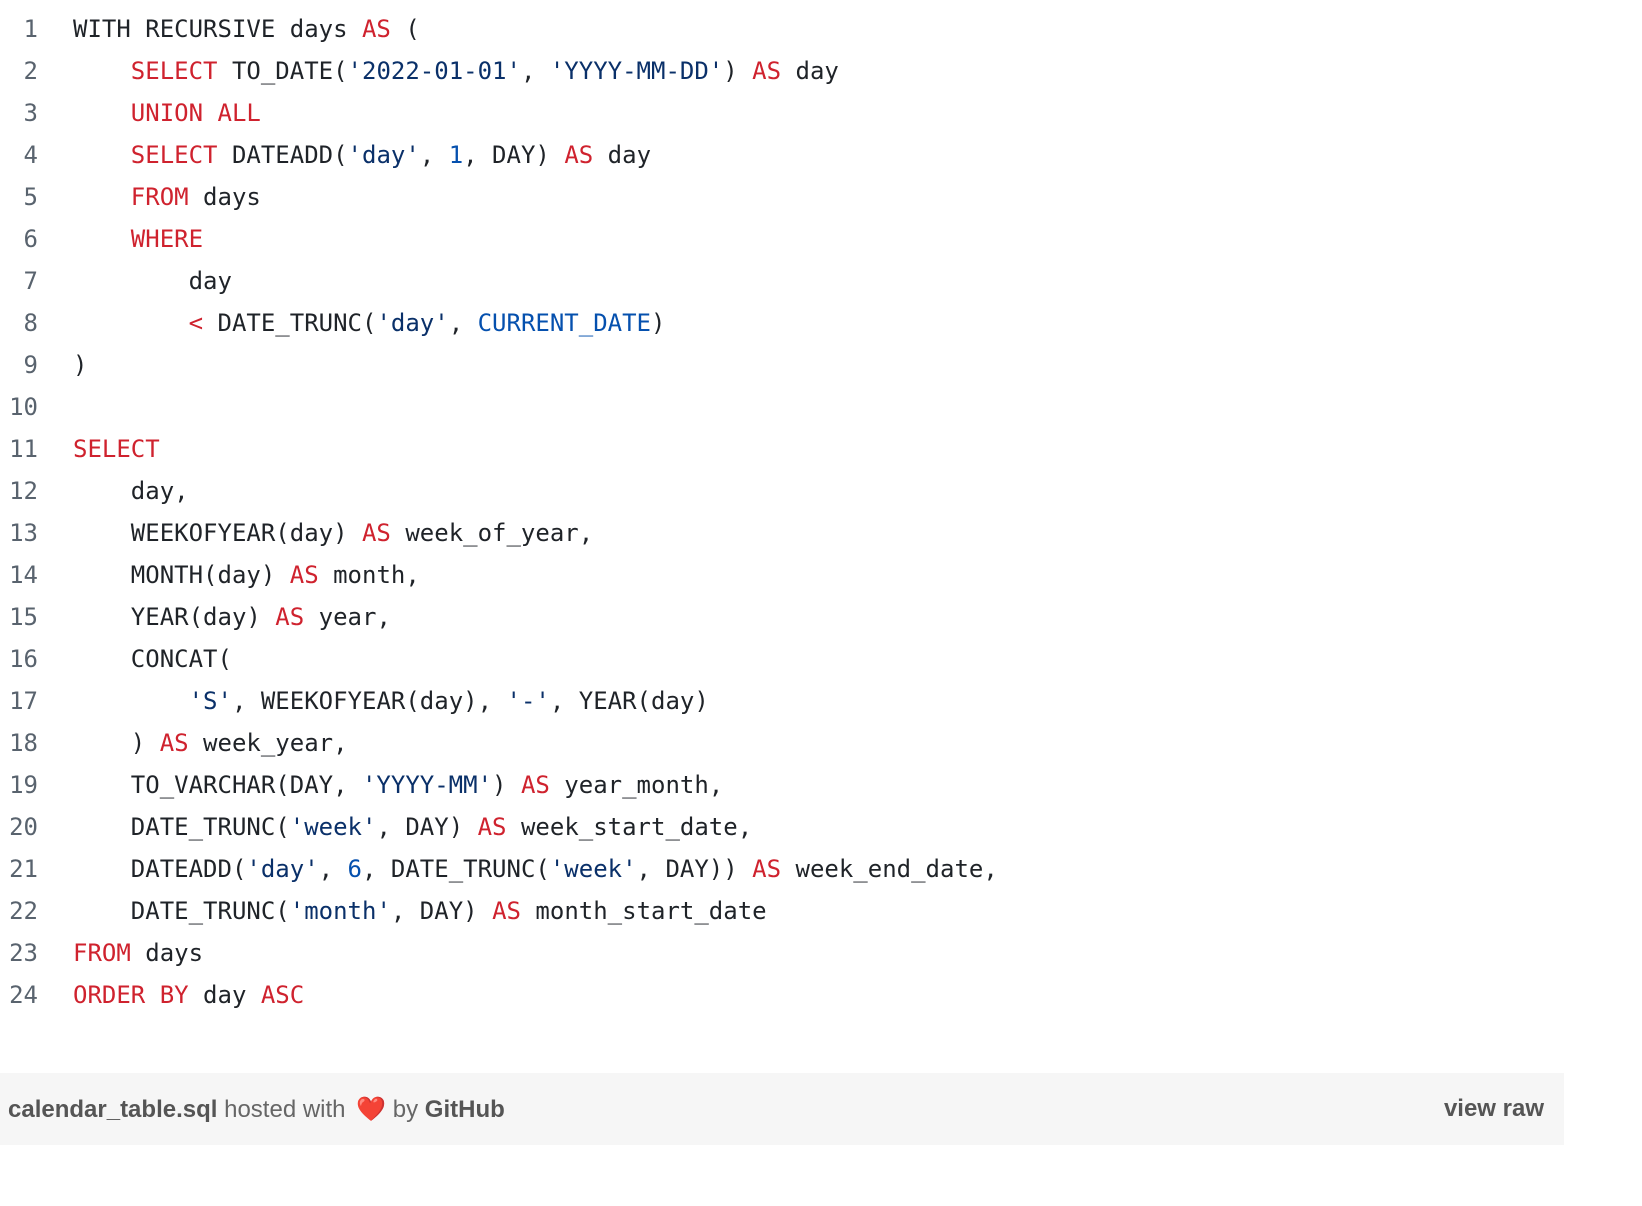 Image resolution: width=1642 pixels, height=1206 pixels. Describe the element at coordinates (383, 155) in the screenshot. I see `code-token: 'day'` at that location.